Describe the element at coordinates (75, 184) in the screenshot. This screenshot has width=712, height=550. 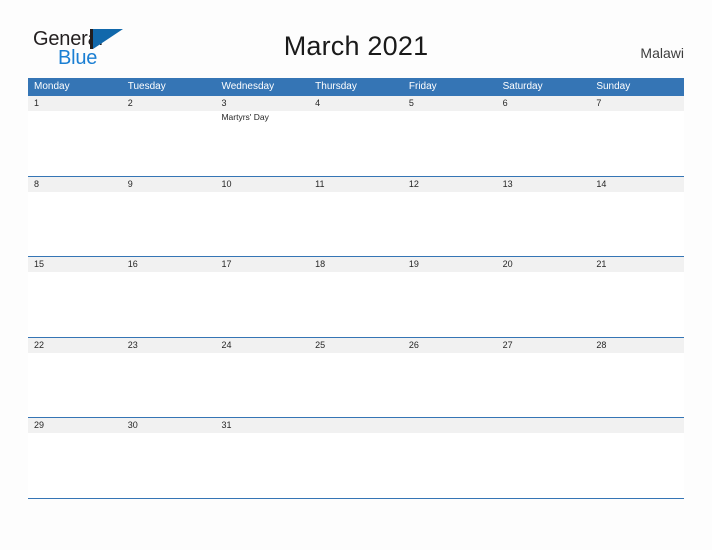
I see `day-number: 8` at that location.